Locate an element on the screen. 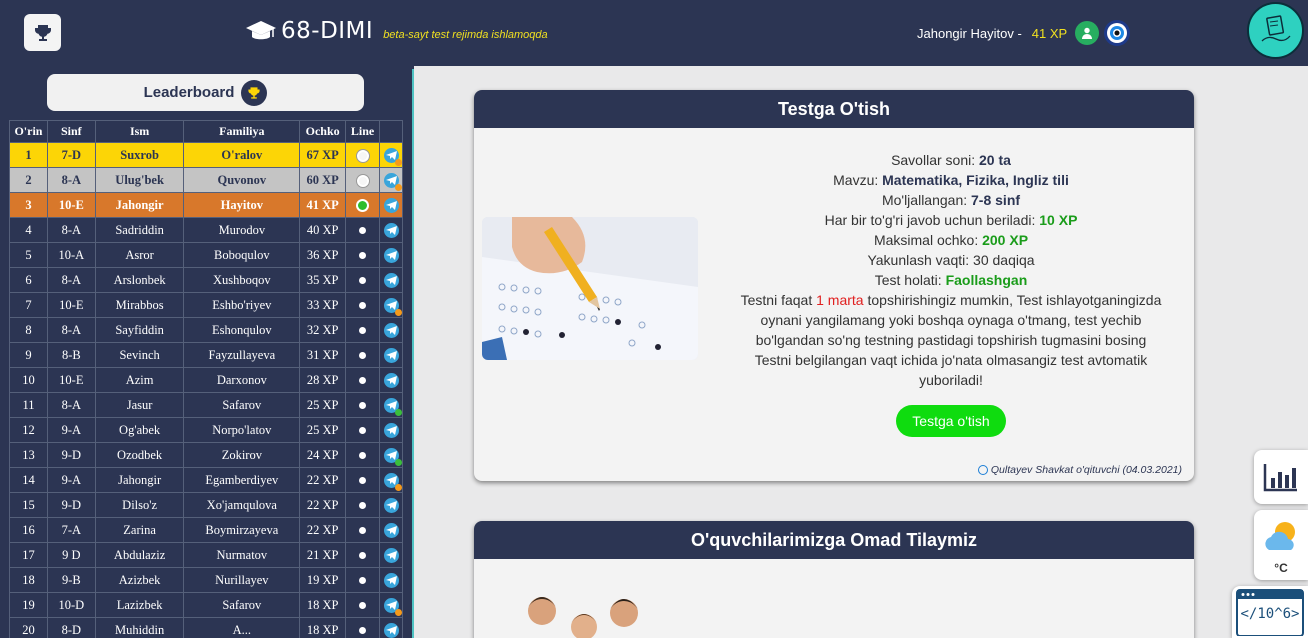 The height and width of the screenshot is (638, 1308). table-row: 5 10-A Asror Boboqulov 36 XP is located at coordinates (206, 255).